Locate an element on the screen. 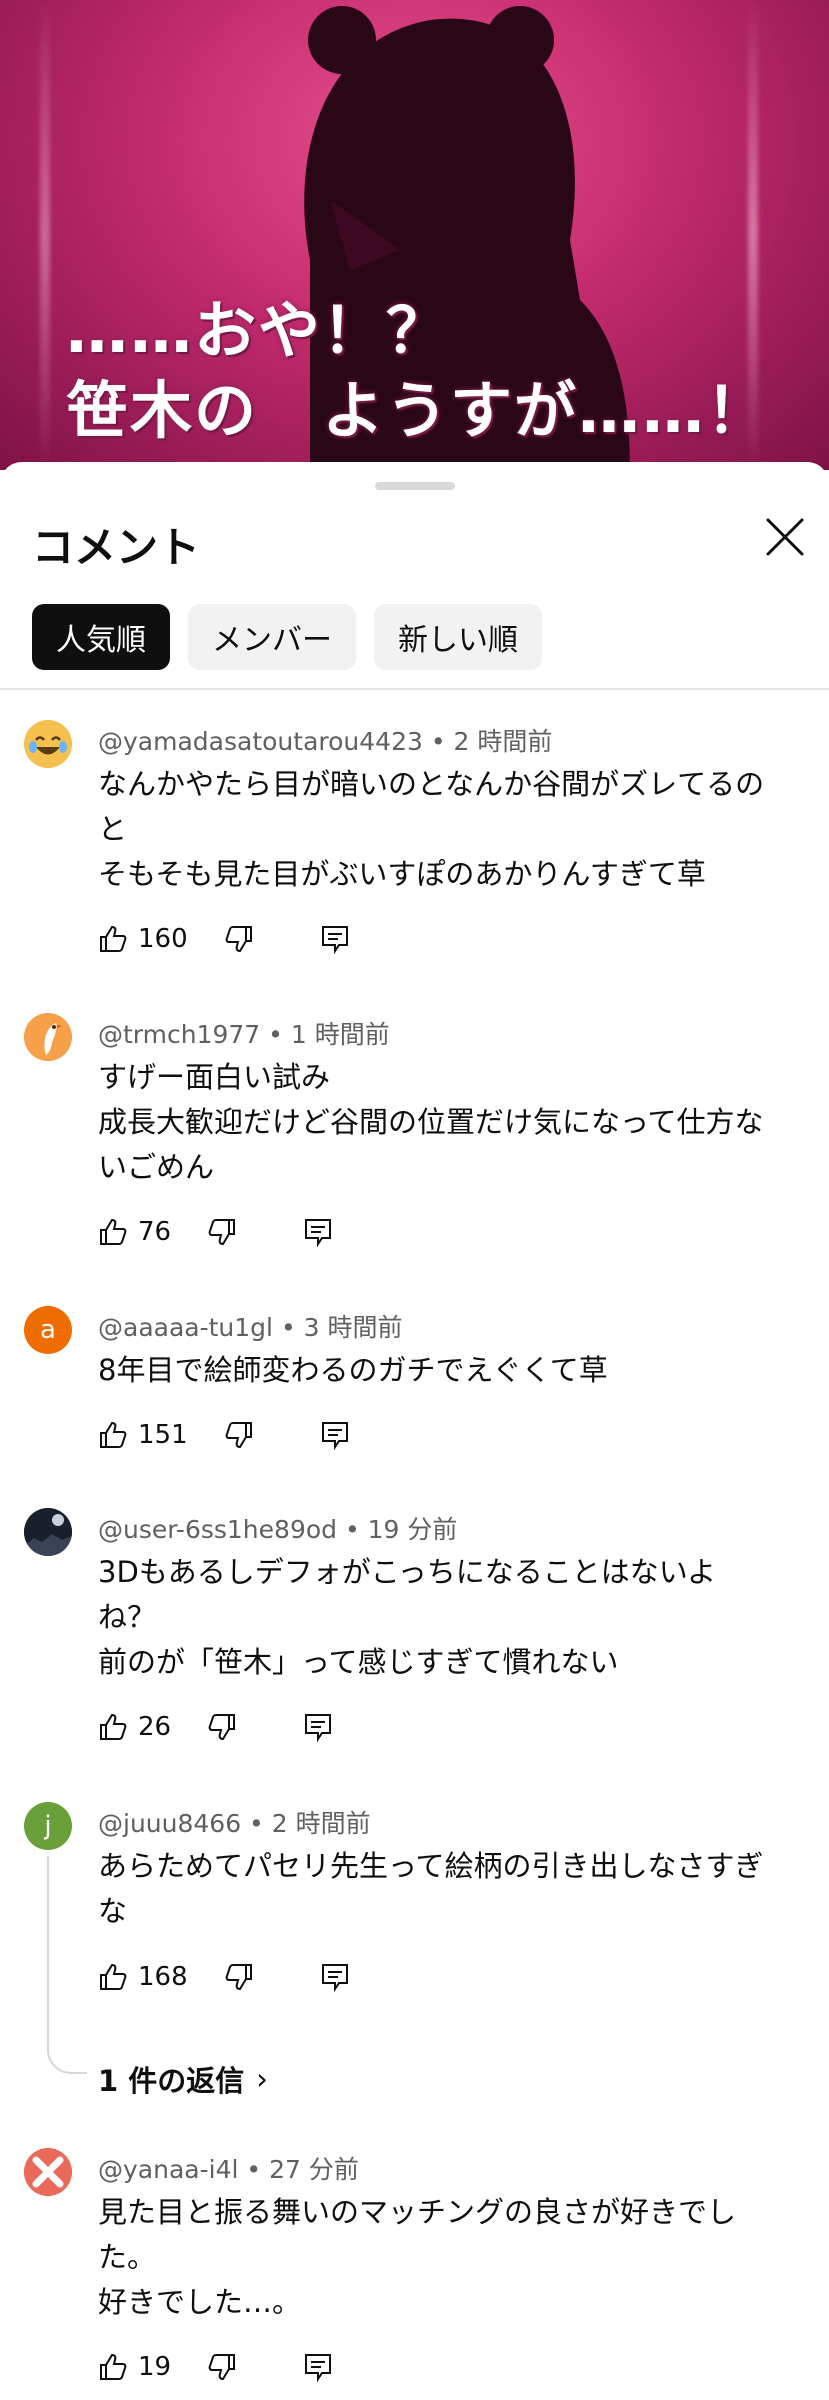 The height and width of the screenshot is (2400, 829). like-button: 19 is located at coordinates (134, 2367).